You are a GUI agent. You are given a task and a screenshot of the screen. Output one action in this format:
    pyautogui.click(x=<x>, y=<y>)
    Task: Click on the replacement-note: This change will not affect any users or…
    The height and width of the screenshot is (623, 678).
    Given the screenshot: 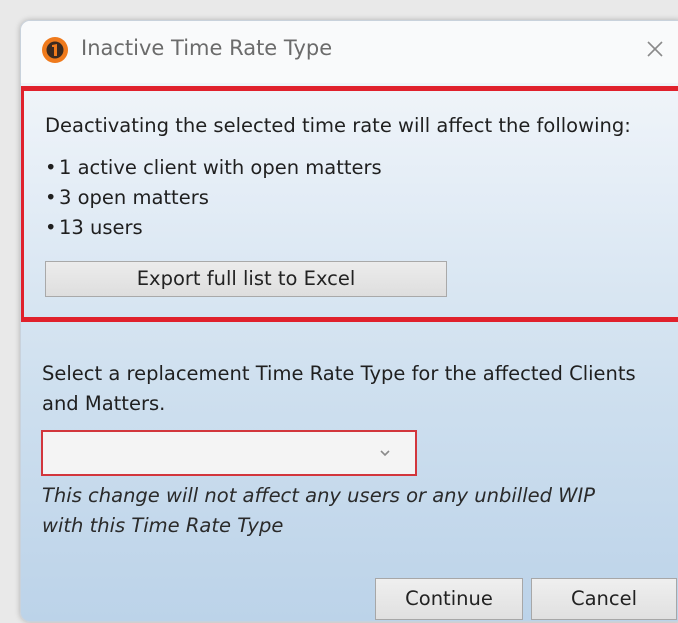 What is the action you would take?
    pyautogui.click(x=318, y=510)
    